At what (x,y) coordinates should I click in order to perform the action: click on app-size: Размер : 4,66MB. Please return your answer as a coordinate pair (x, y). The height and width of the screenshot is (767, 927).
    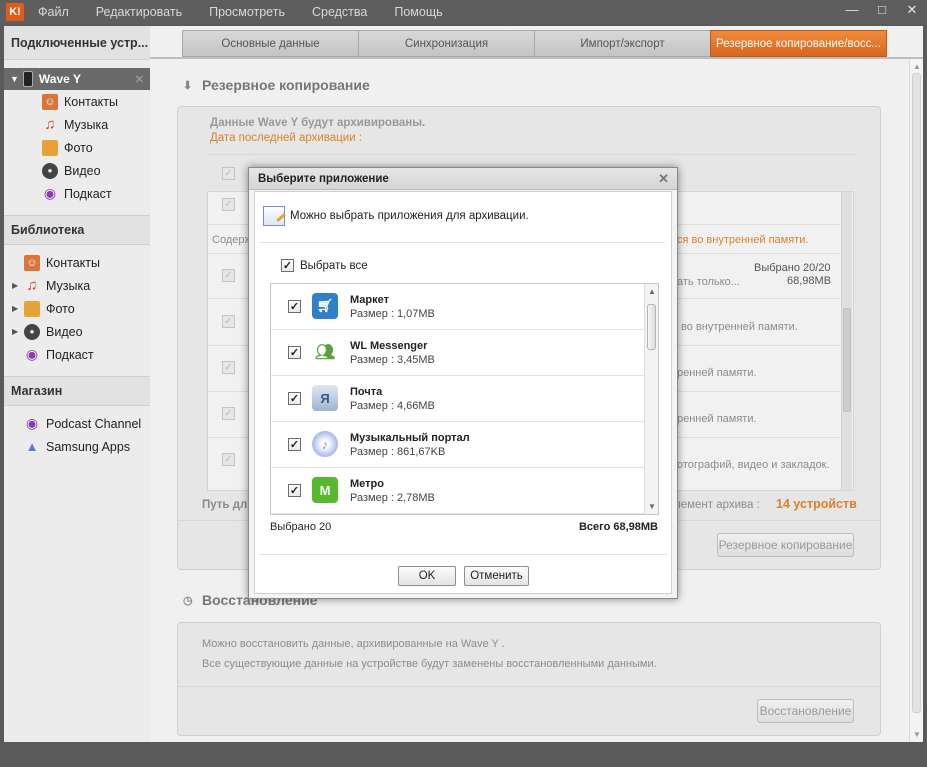
    Looking at the image, I should click on (392, 406).